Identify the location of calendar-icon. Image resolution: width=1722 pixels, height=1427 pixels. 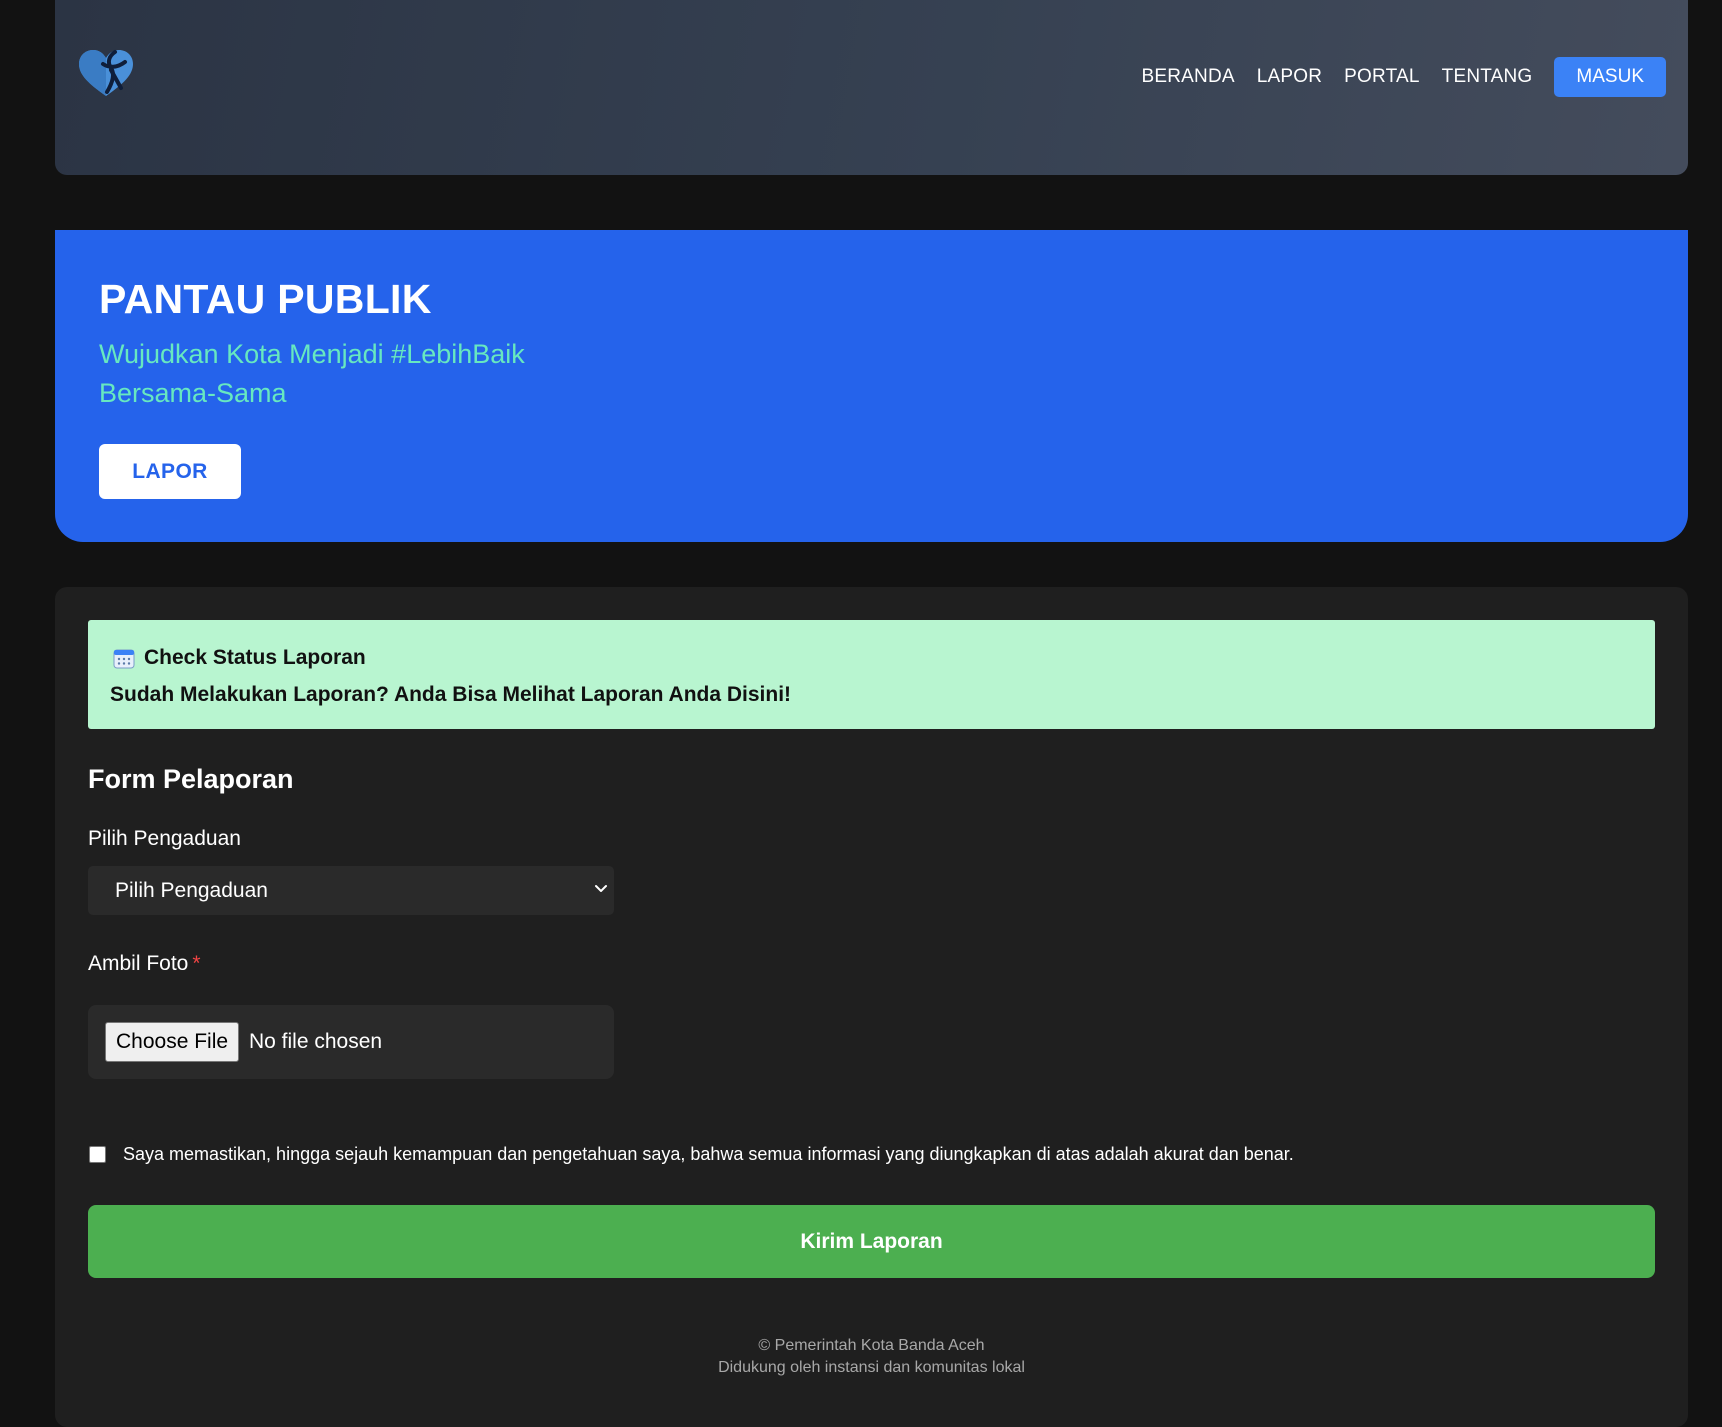
(124, 659).